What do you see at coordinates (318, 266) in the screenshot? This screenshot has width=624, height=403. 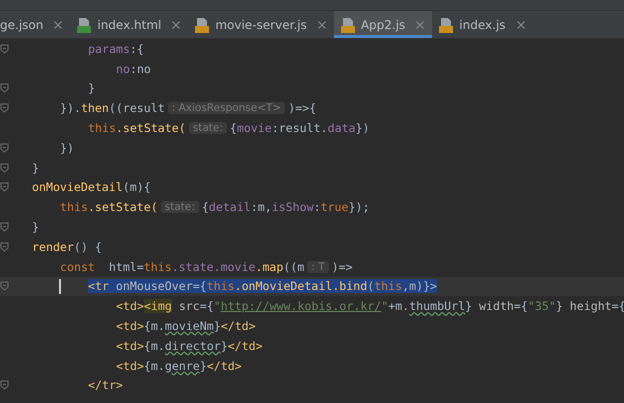 I see `inlay-hint: : T` at bounding box center [318, 266].